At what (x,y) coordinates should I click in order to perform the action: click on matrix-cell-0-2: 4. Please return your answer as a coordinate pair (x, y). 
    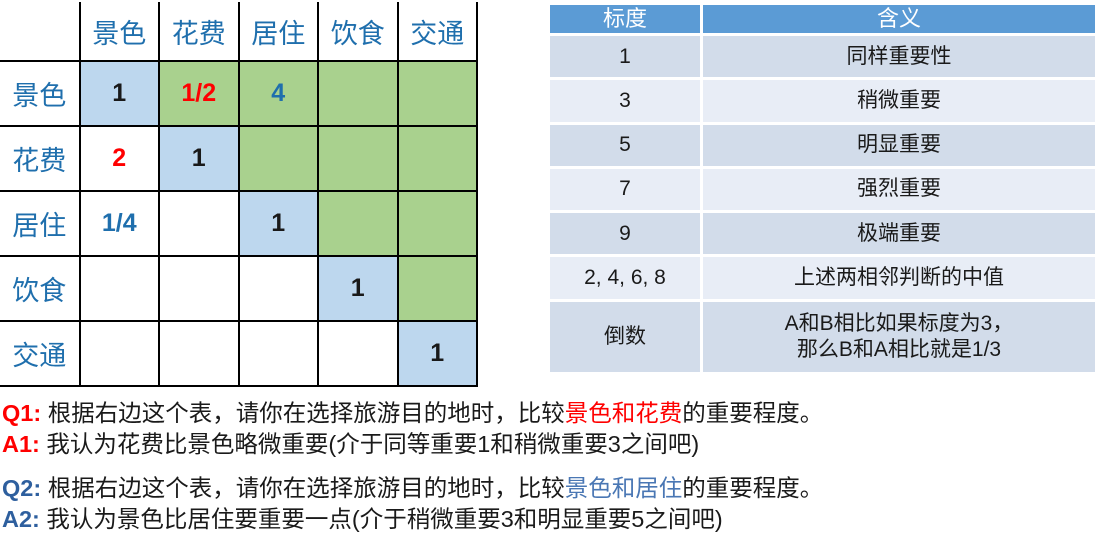
    Looking at the image, I should click on (278, 93).